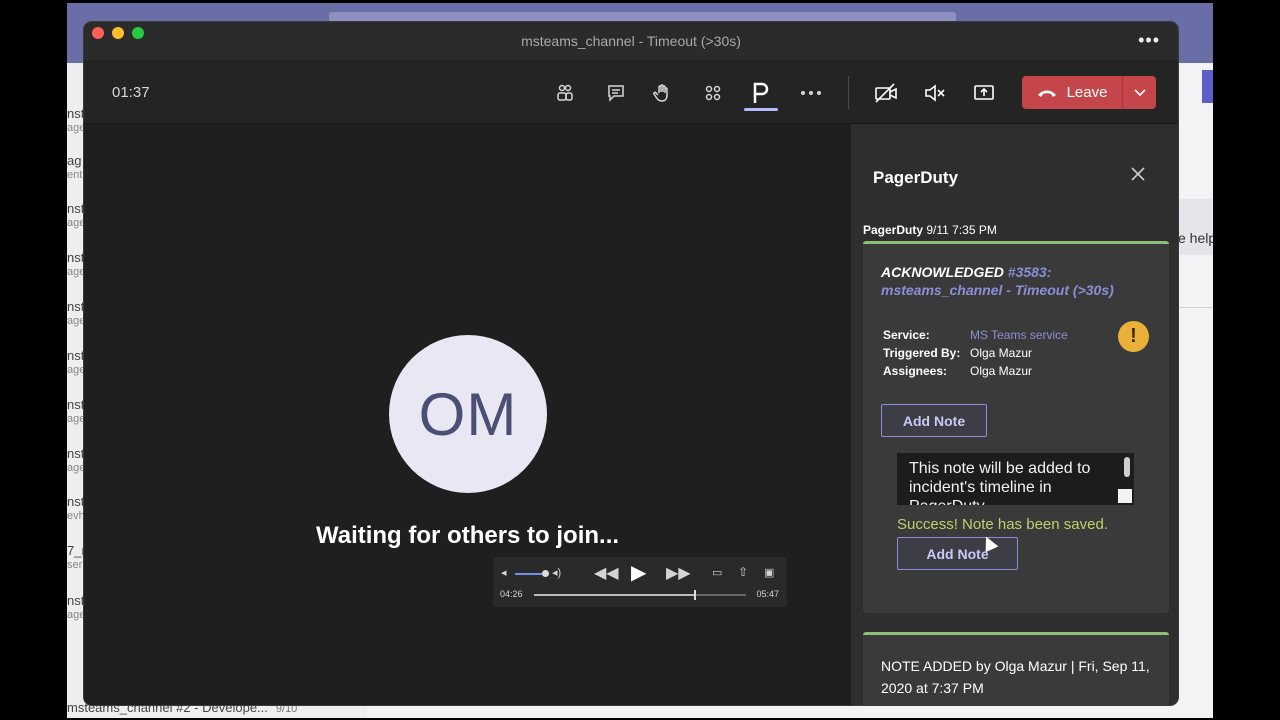 This screenshot has width=1280, height=720. Describe the element at coordinates (556, 572) in the screenshot. I see `volume-high-icon: ◂)` at that location.